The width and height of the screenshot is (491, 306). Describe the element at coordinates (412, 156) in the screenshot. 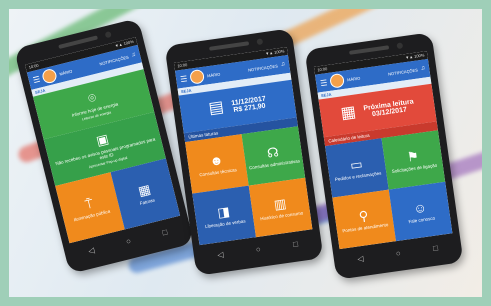

I see `flag-icon: ⚑` at that location.